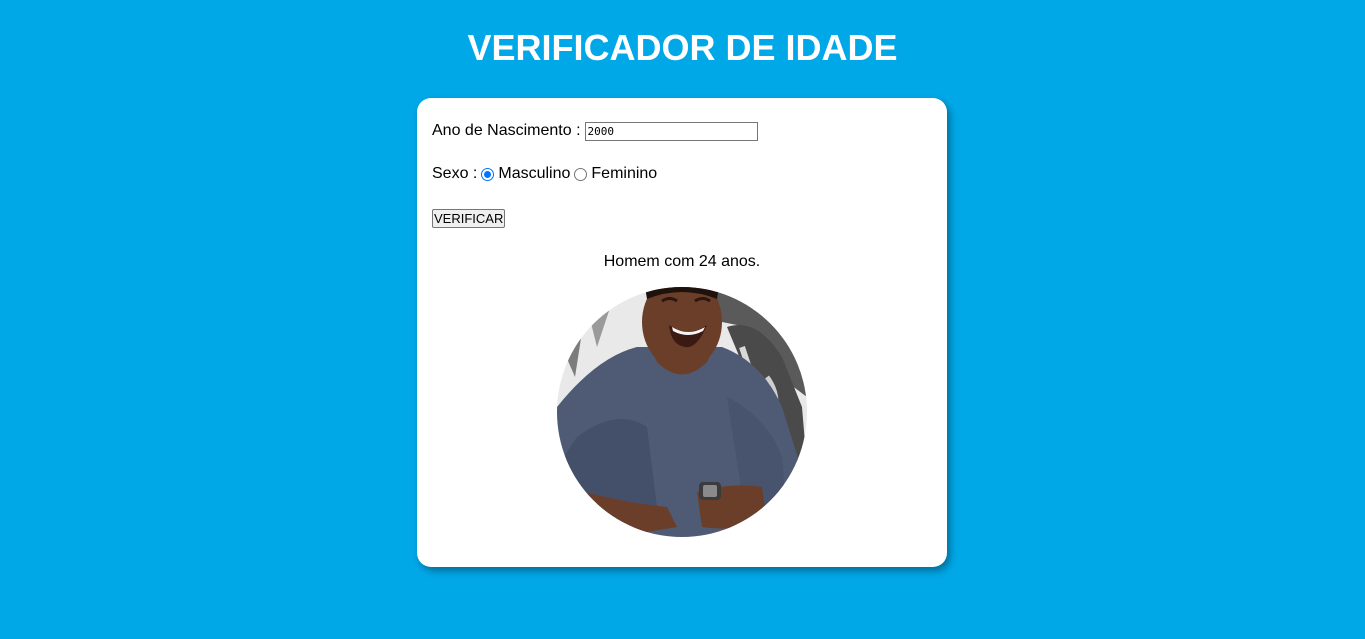 Image resolution: width=1365 pixels, height=639 pixels. Describe the element at coordinates (506, 130) in the screenshot. I see `birth-year-label: Ano de Nascimento :` at that location.